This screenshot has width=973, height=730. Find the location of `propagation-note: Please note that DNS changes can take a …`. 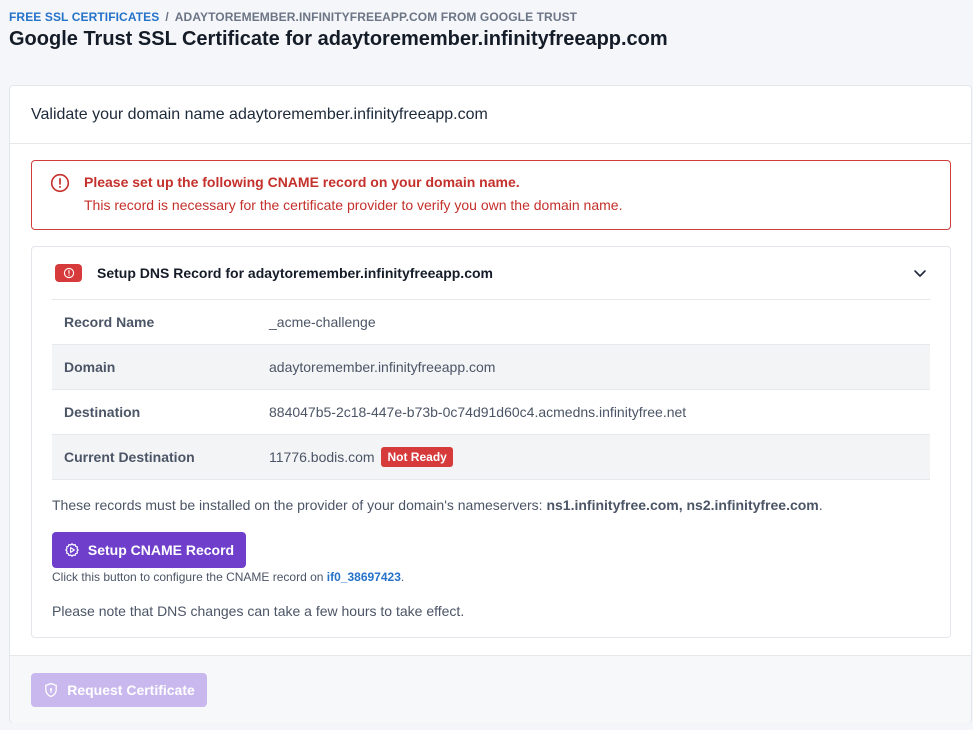

propagation-note: Please note that DNS changes can take a … is located at coordinates (258, 611).